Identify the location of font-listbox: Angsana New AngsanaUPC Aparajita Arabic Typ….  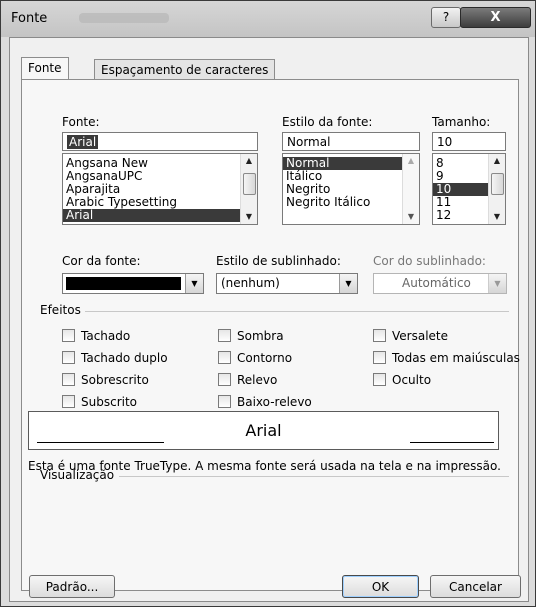
(160, 189).